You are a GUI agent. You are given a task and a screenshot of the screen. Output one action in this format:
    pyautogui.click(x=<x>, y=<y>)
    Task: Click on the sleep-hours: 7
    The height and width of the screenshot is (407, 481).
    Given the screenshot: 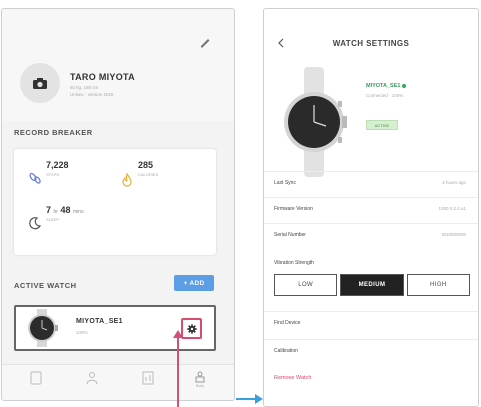 What is the action you would take?
    pyautogui.click(x=49, y=210)
    